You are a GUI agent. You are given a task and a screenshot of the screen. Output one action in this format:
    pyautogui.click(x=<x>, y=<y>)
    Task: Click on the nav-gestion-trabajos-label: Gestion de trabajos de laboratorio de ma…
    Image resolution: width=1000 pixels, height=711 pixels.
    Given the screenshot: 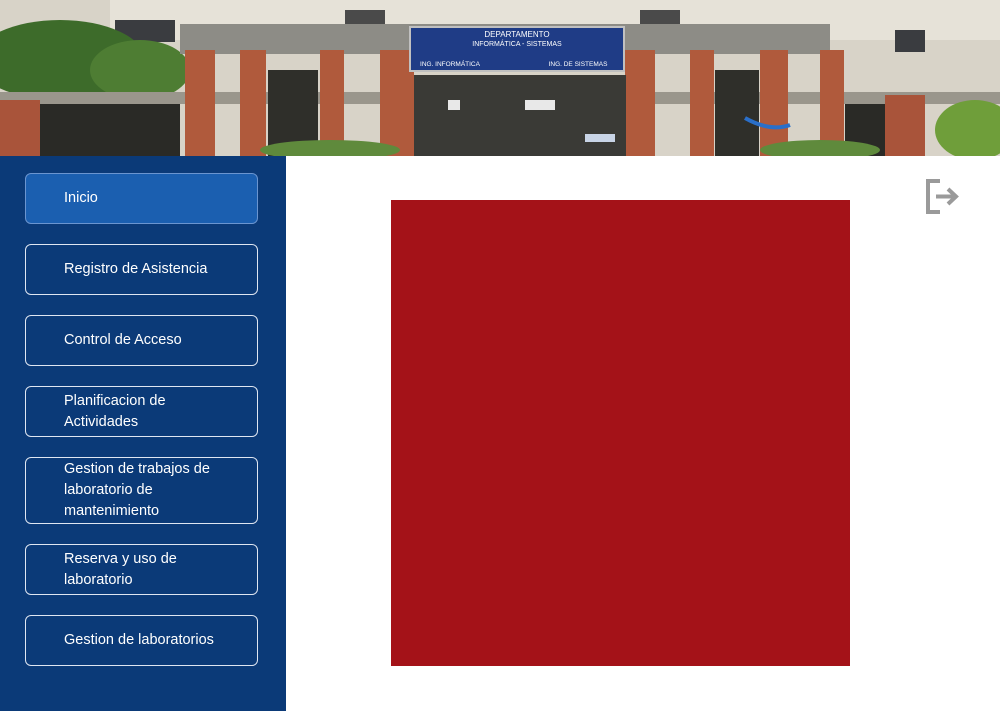 What is the action you would take?
    pyautogui.click(x=137, y=490)
    